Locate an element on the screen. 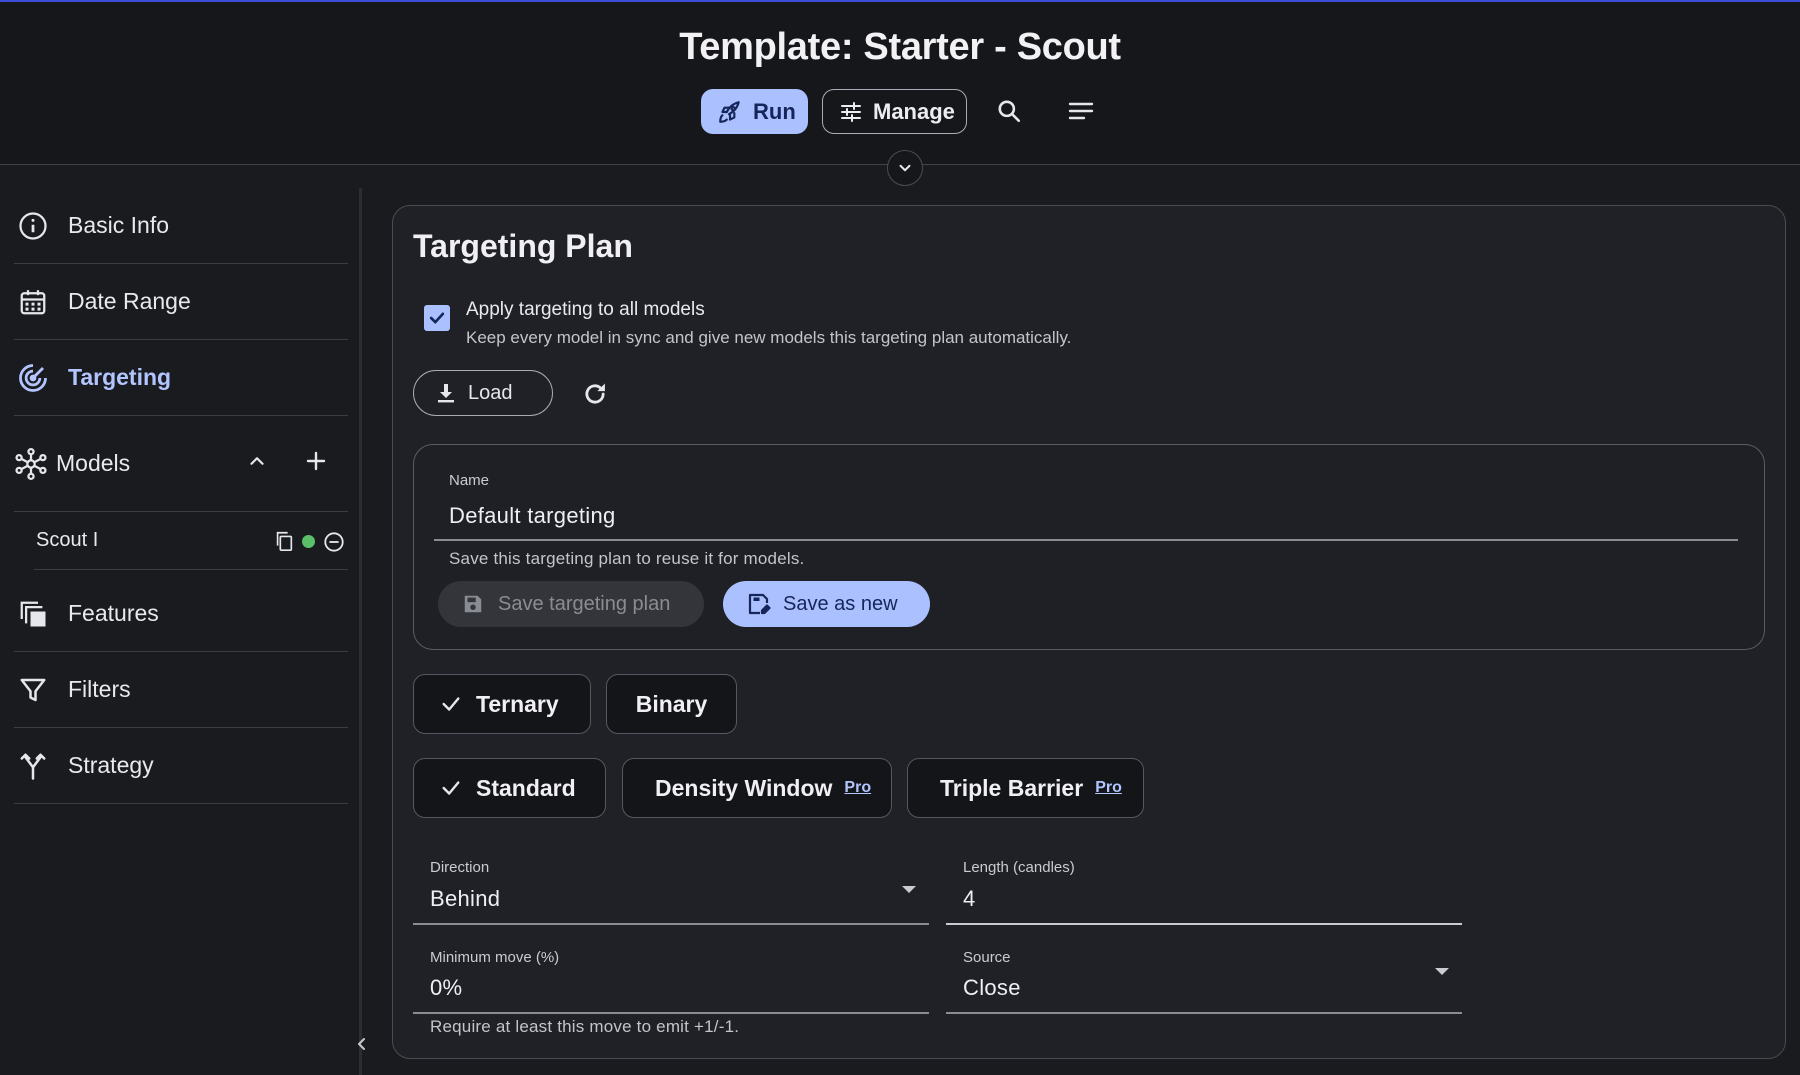 The width and height of the screenshot is (1800, 1075). load-label: Load is located at coordinates (490, 392).